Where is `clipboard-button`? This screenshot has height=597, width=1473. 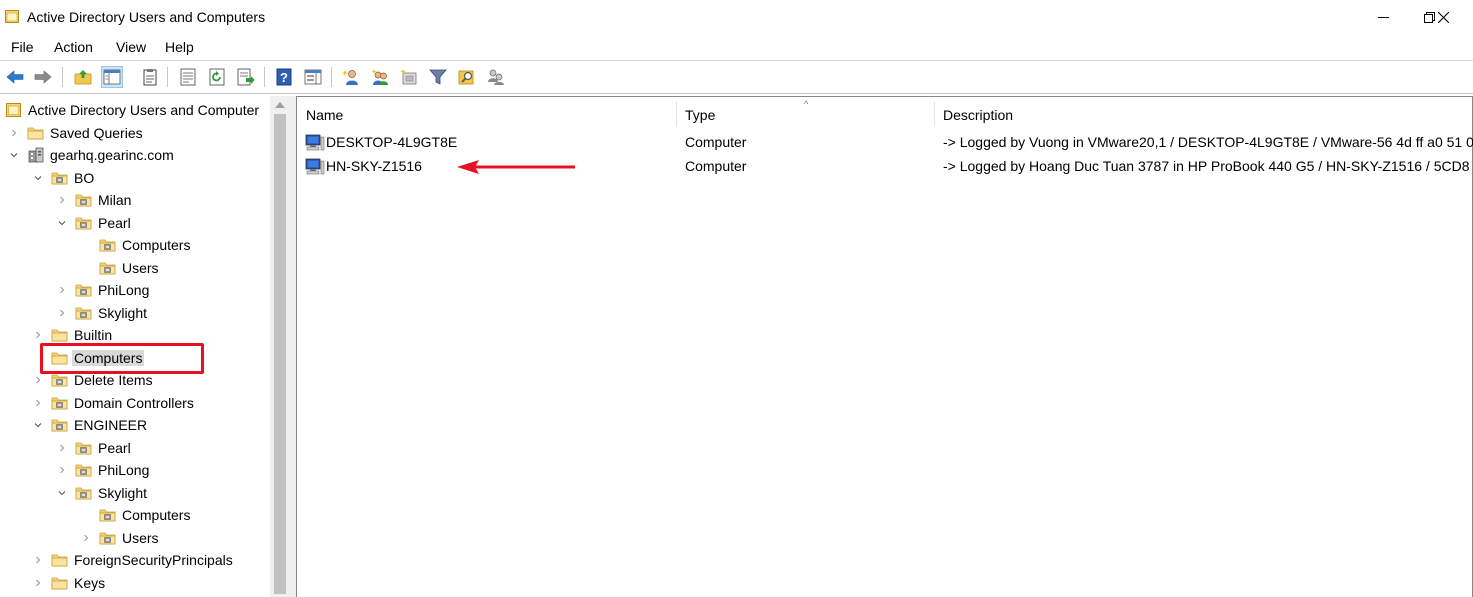 clipboard-button is located at coordinates (150, 77).